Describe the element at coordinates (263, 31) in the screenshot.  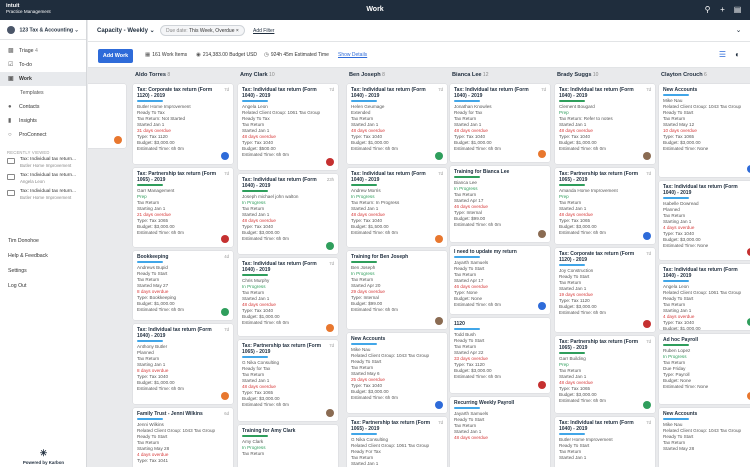
I see `add-filter-link: Add Filter` at that location.